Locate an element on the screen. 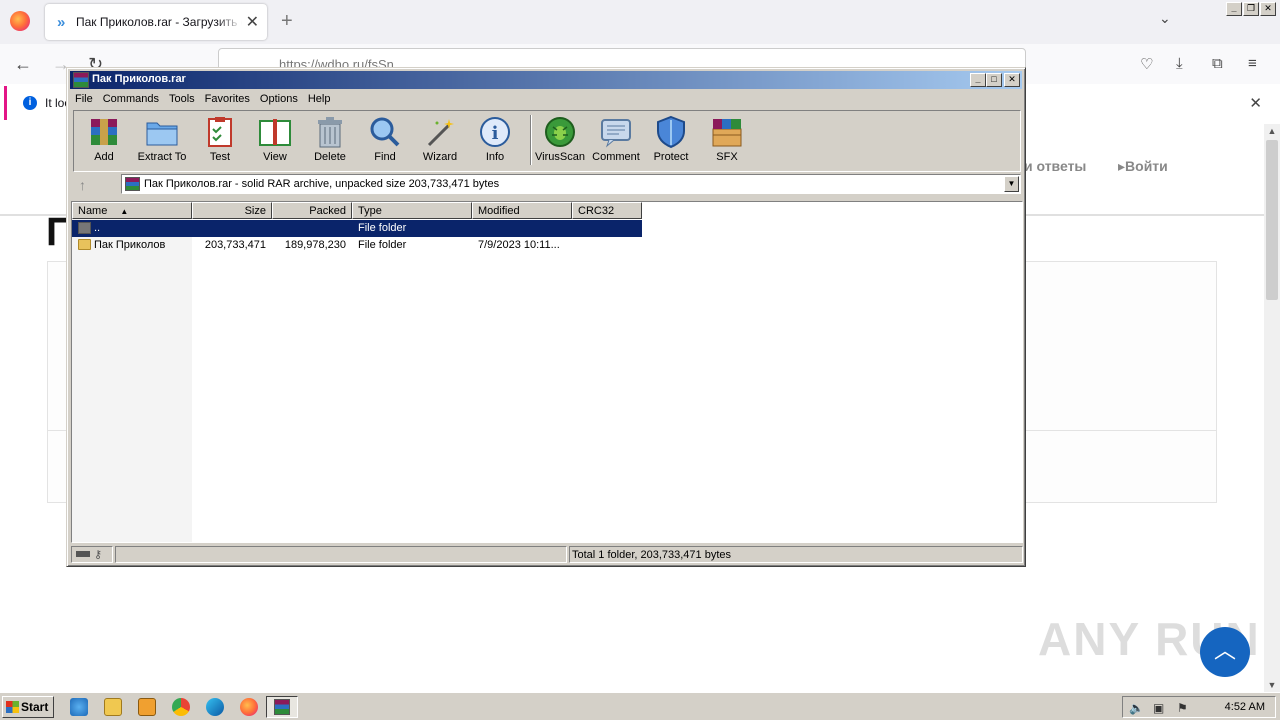  find-label: Find is located at coordinates (385, 157).